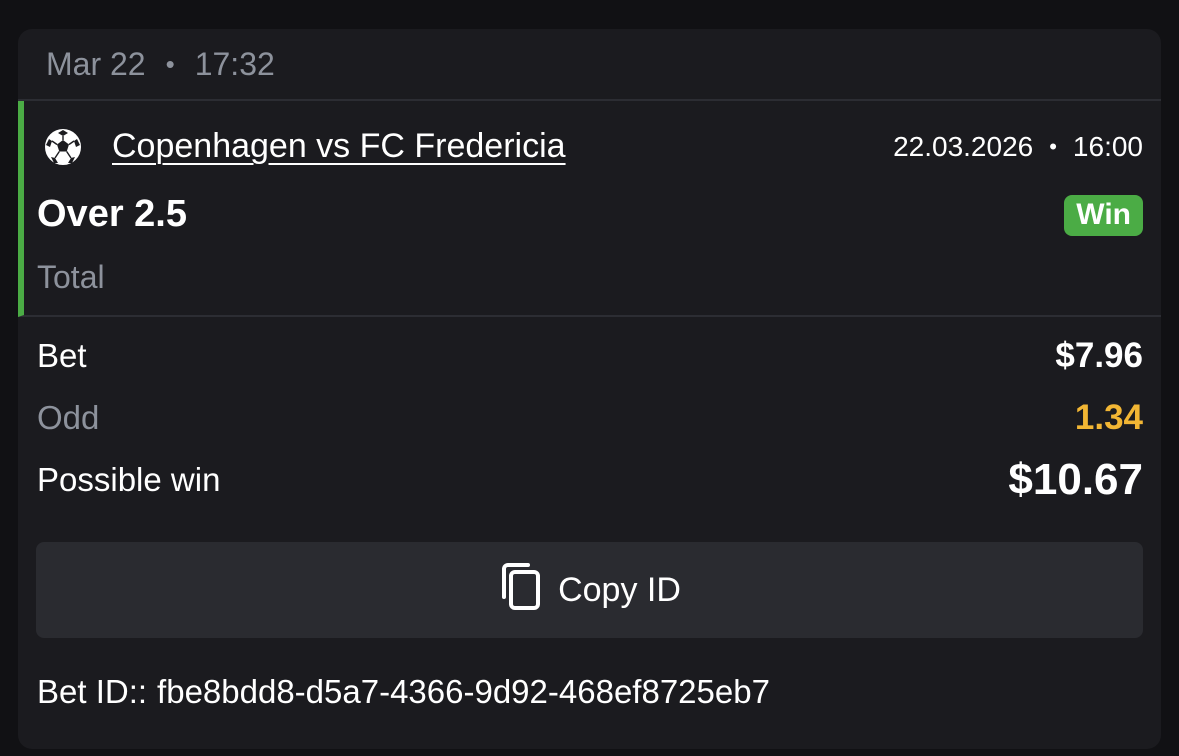 This screenshot has height=756, width=1179. Describe the element at coordinates (463, 691) in the screenshot. I see `bet-id-value: fbe8bdd8-d5a7-4366-9d92-468ef8725eb7` at that location.